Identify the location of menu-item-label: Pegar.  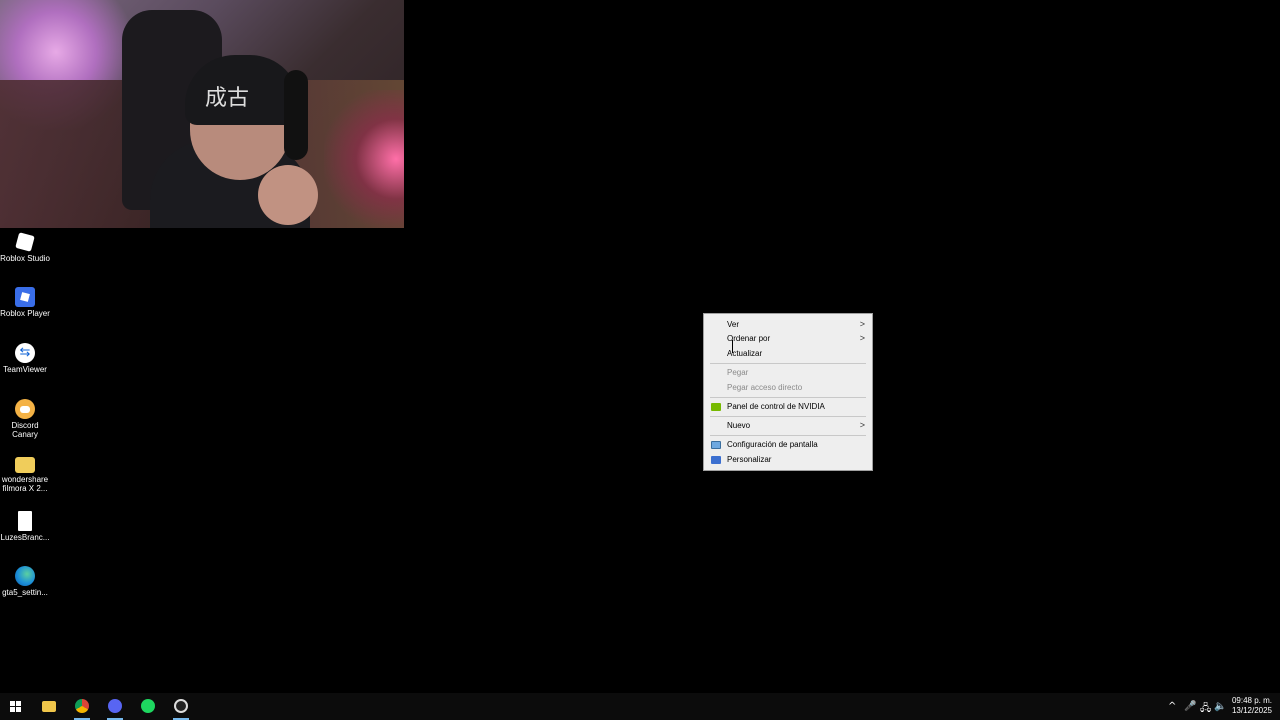
(738, 372).